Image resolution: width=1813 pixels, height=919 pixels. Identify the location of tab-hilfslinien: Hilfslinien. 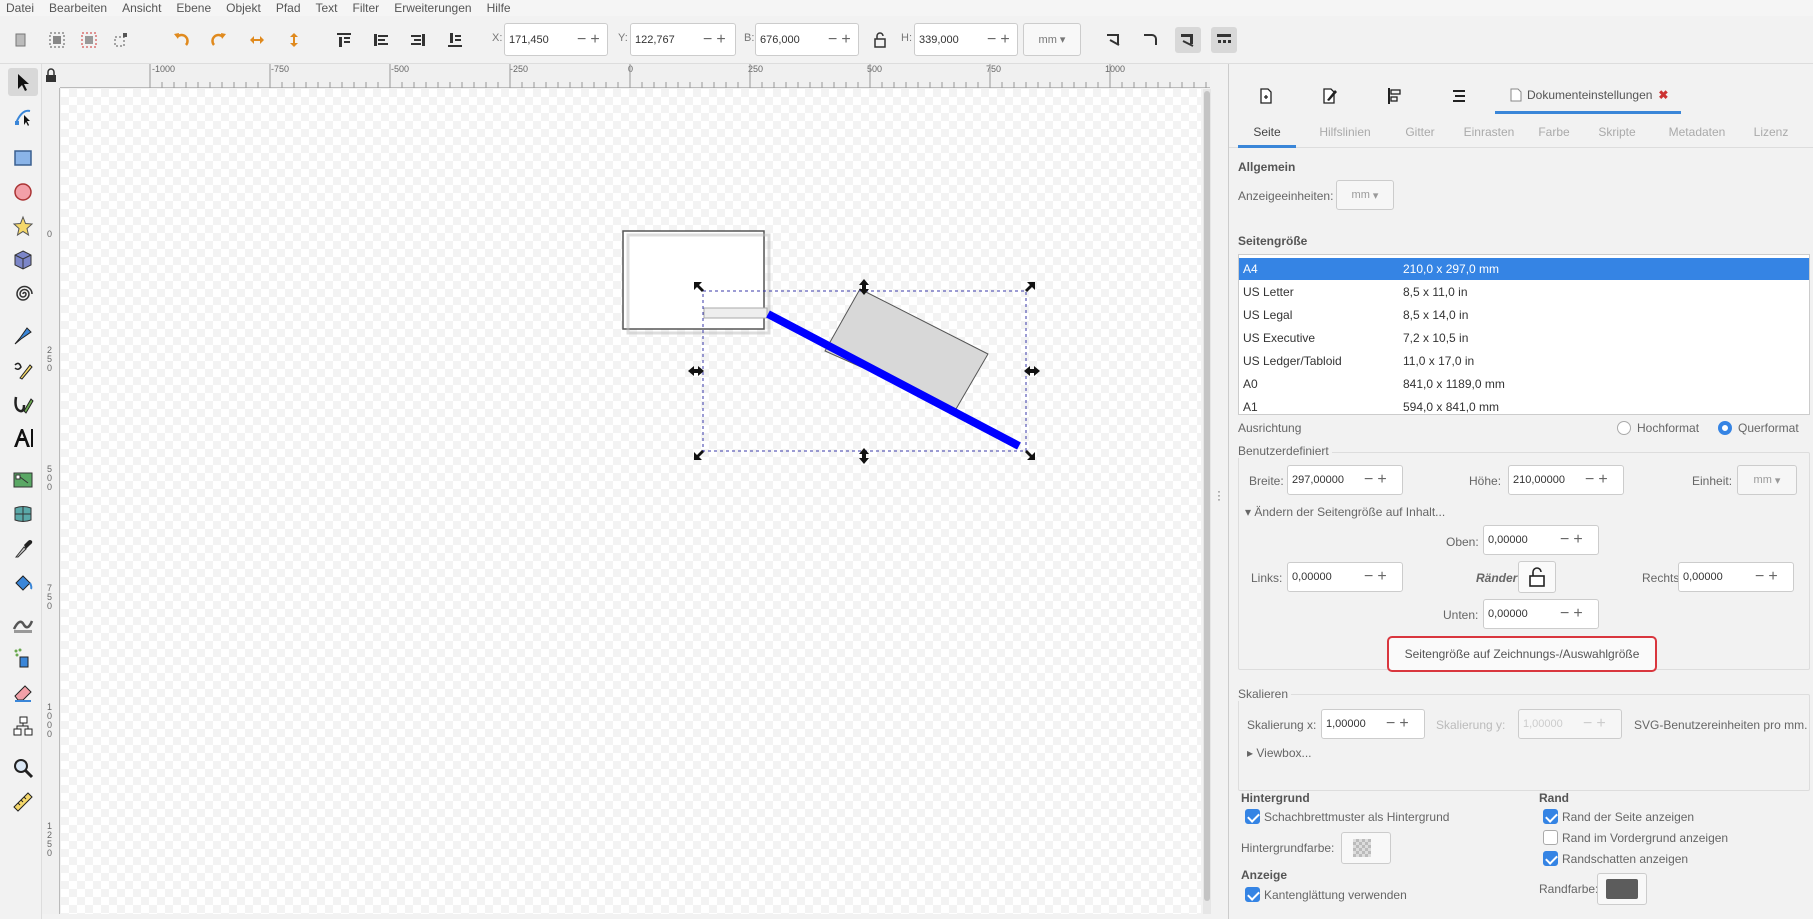
(1345, 132).